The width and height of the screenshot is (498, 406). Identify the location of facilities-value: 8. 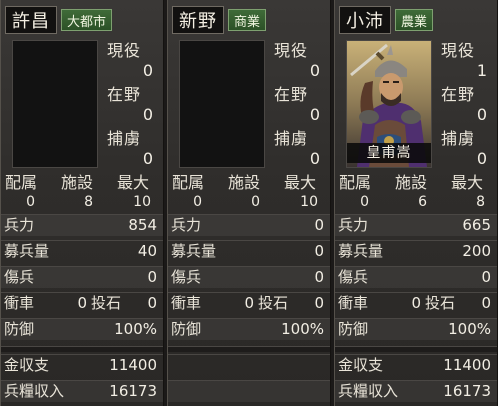
(88, 202).